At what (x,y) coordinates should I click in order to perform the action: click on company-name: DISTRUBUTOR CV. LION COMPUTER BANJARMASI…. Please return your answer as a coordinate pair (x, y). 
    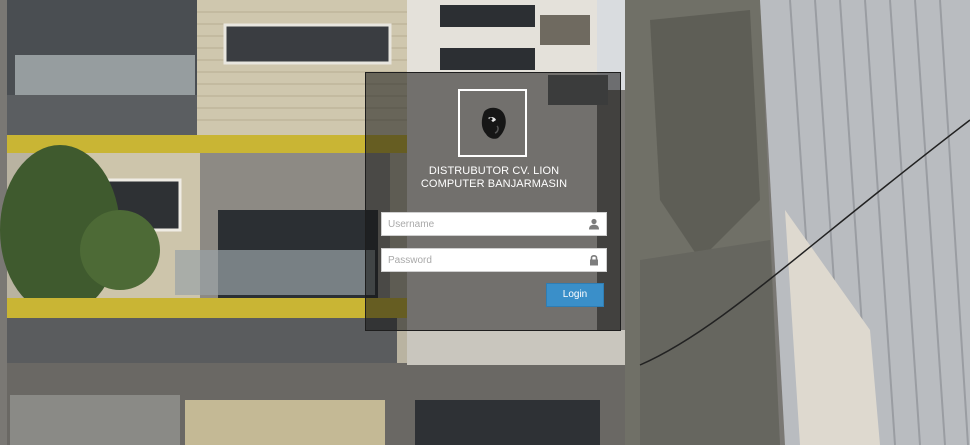
    Looking at the image, I should click on (494, 178).